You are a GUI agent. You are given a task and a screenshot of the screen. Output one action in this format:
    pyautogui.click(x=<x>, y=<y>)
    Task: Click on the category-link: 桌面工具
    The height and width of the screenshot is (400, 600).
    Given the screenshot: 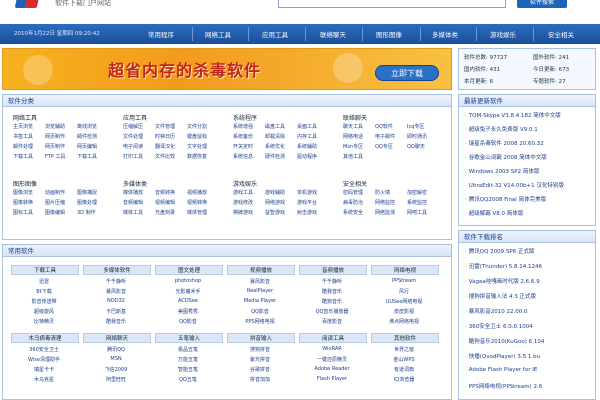 What is the action you would take?
    pyautogui.click(x=307, y=126)
    